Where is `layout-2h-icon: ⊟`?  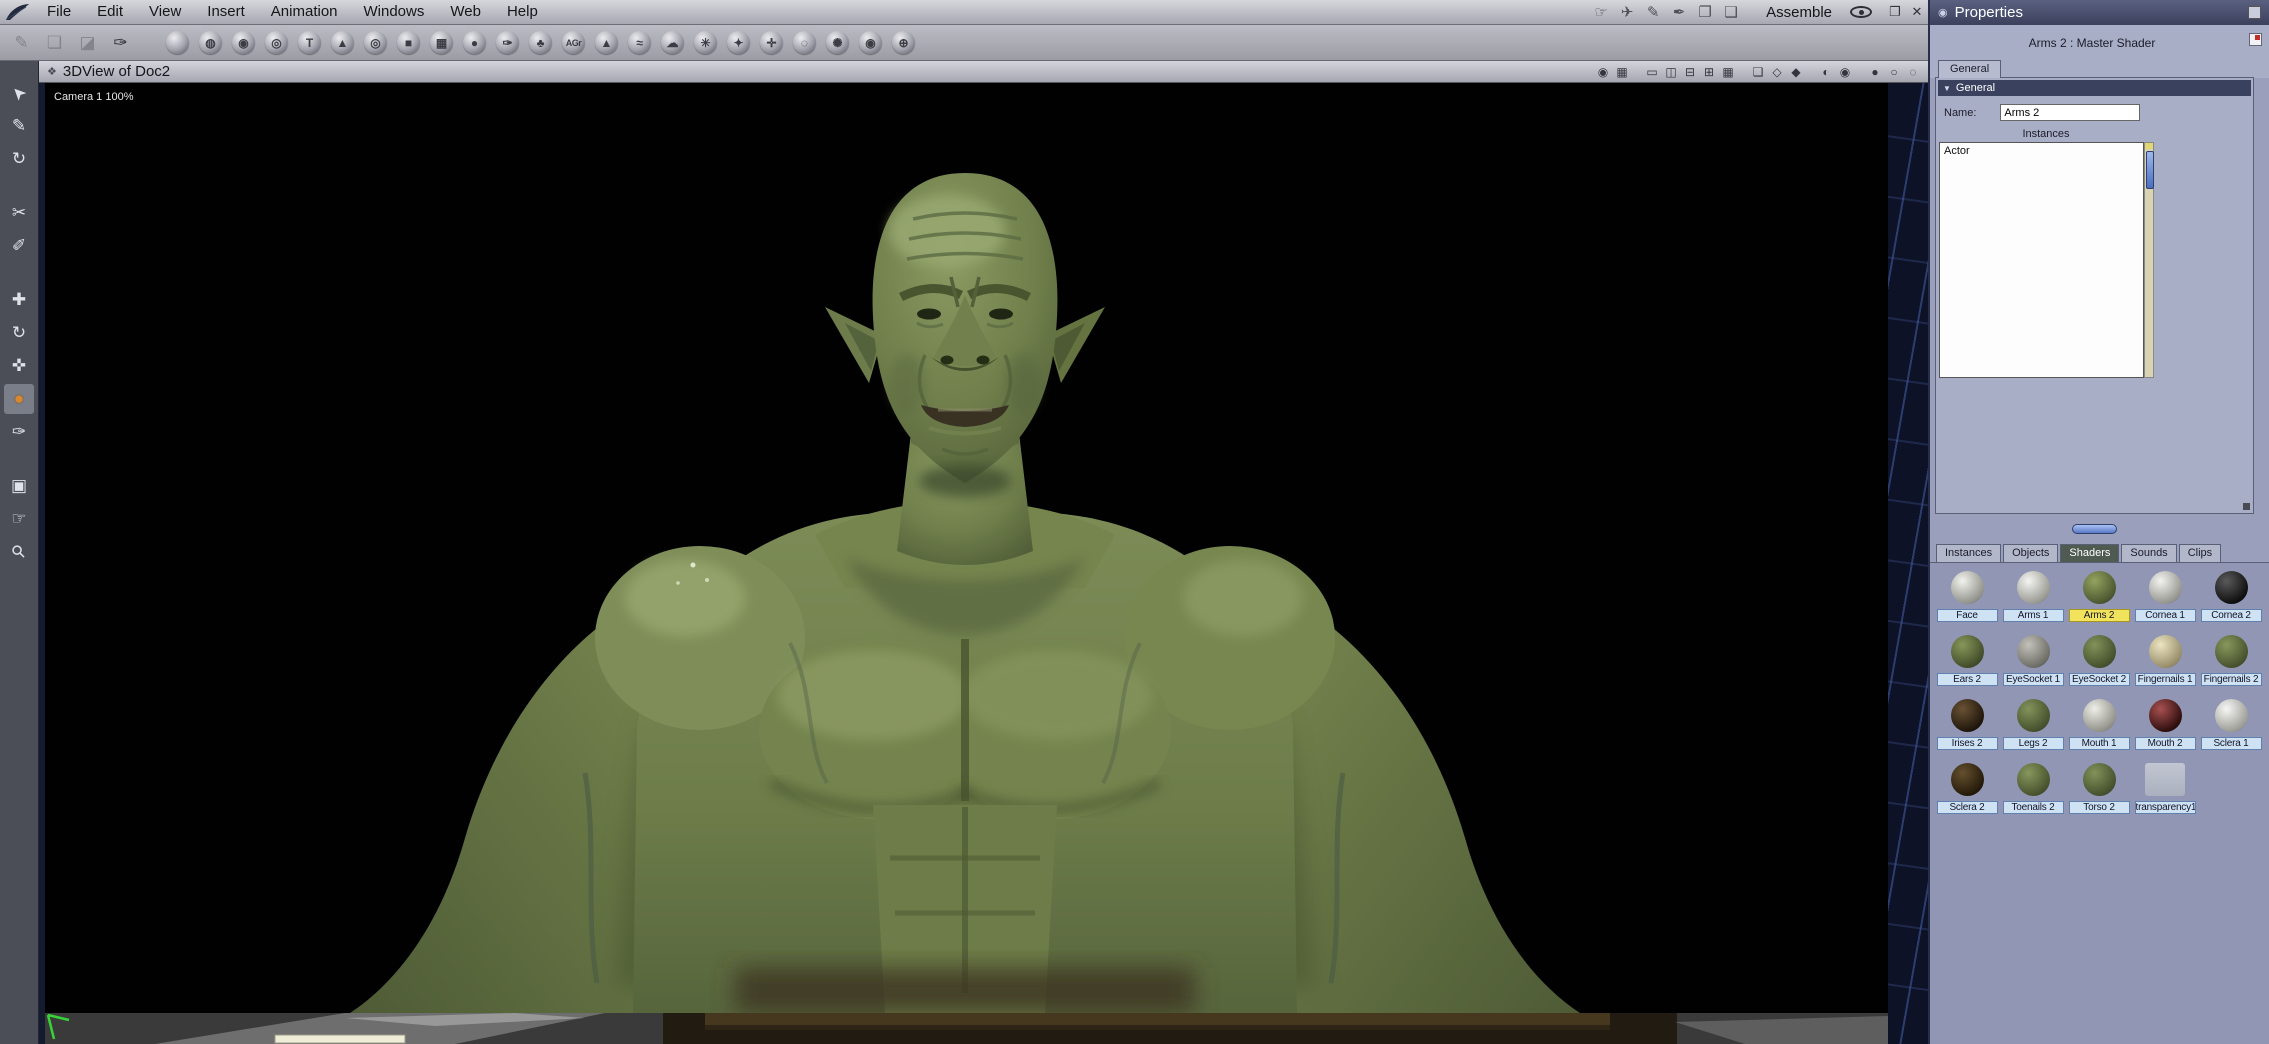
layout-2h-icon: ⊟ is located at coordinates (1690, 72).